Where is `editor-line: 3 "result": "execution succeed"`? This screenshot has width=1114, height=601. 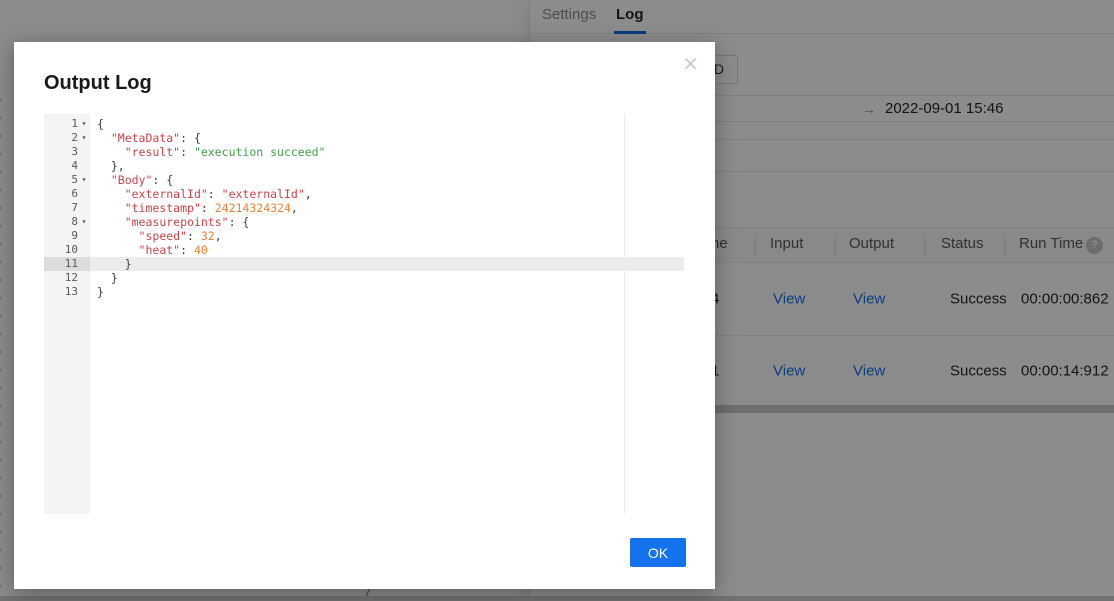
editor-line: 3 "result": "execution succeed" is located at coordinates (364, 152).